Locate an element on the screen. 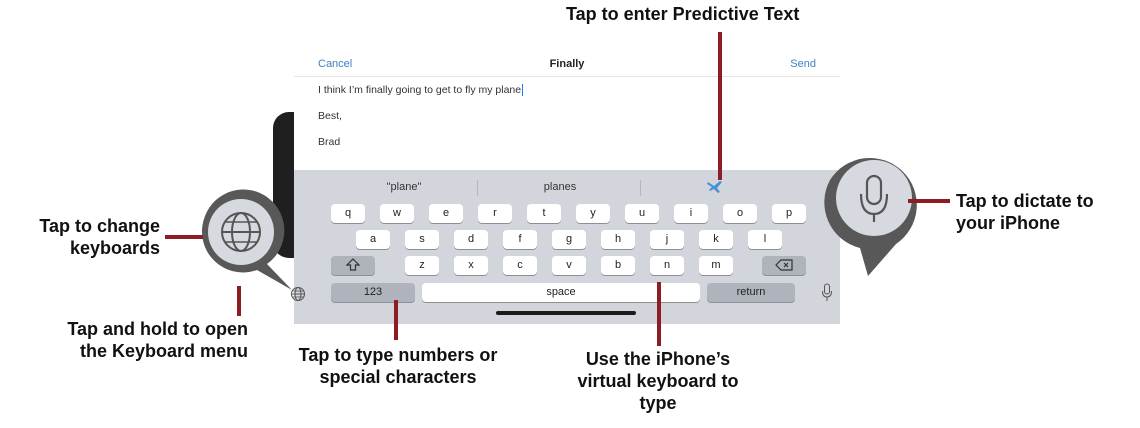 The height and width of the screenshot is (428, 1140). key-v: v is located at coordinates (569, 265).